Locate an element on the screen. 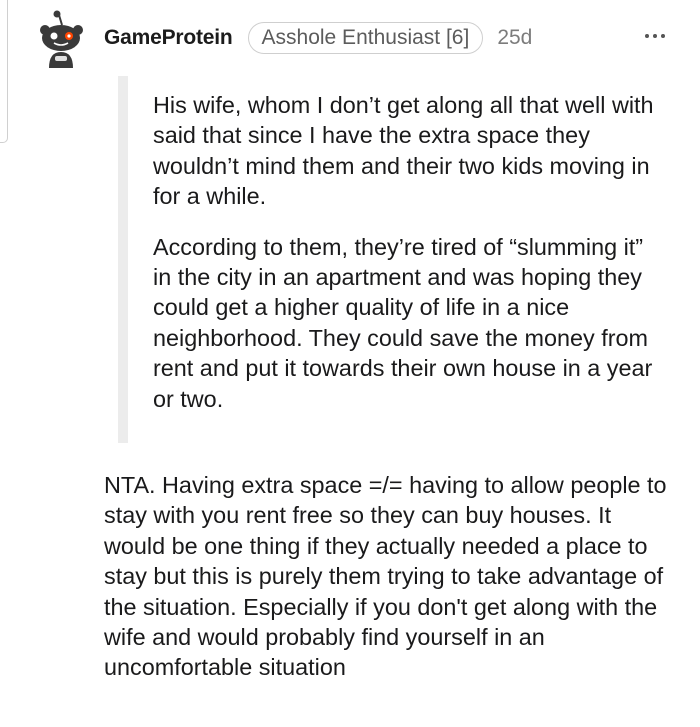 The height and width of the screenshot is (727, 700). avatar-graphic is located at coordinates (61, 39).